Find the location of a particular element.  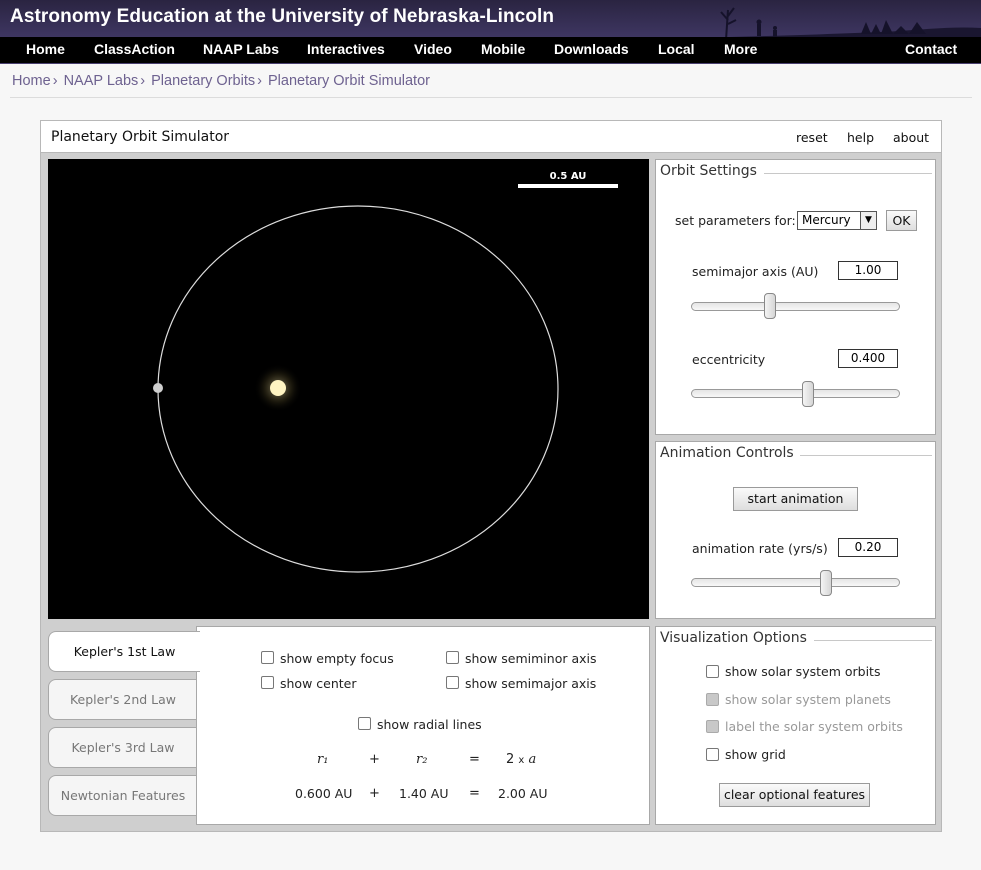

show-solar-system-planets-checkbox is located at coordinates (712, 699).